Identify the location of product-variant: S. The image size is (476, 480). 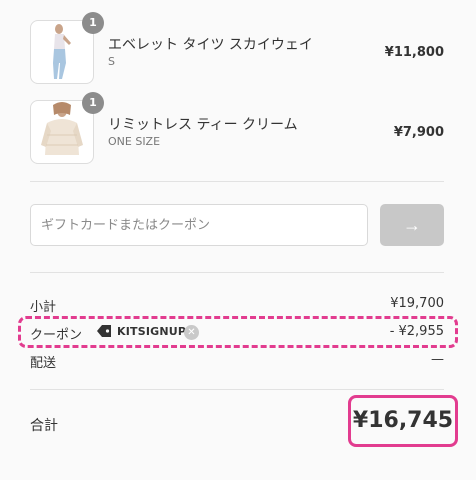
(111, 61).